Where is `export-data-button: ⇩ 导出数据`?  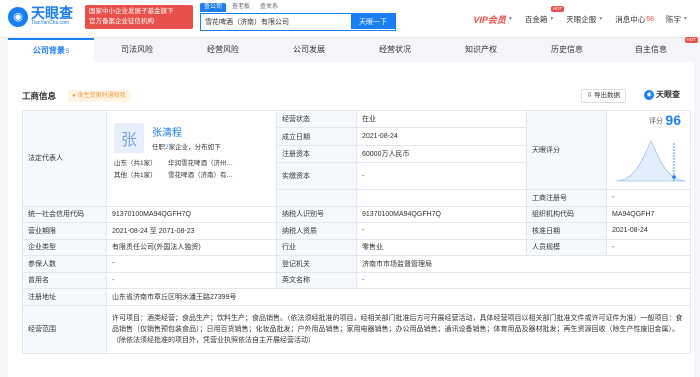 export-data-button: ⇩ 导出数据 is located at coordinates (603, 96).